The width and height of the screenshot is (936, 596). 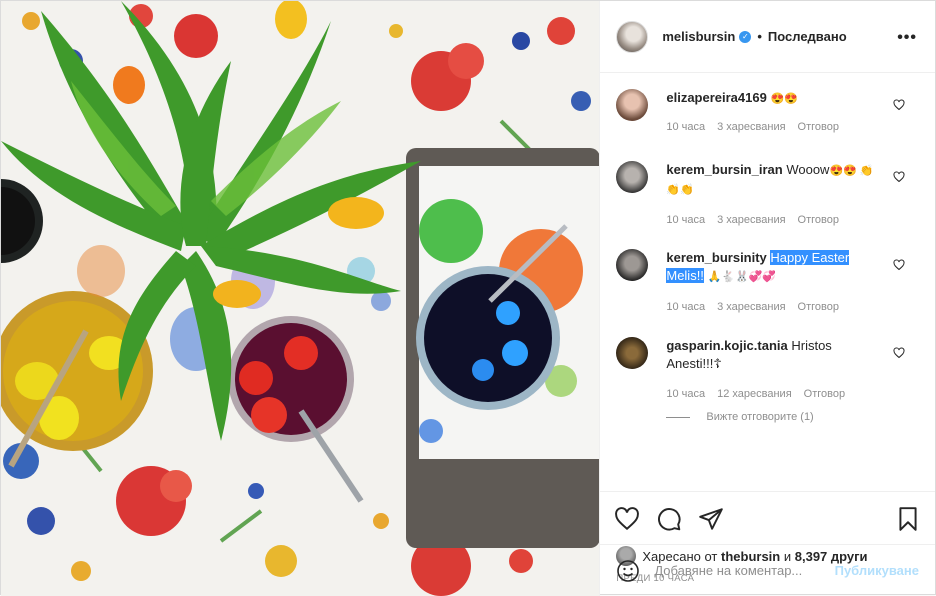 What do you see at coordinates (907, 38) in the screenshot?
I see `more-icon: •••` at bounding box center [907, 38].